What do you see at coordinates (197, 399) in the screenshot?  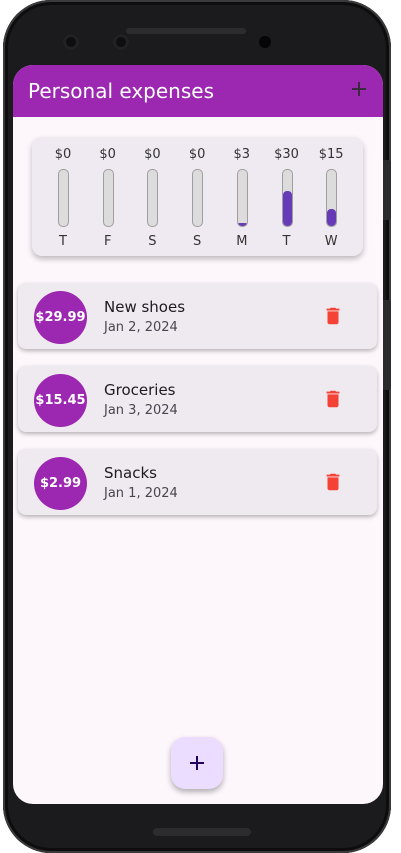 I see `list-item: $15.45 Groceries Jan 3, 2024` at bounding box center [197, 399].